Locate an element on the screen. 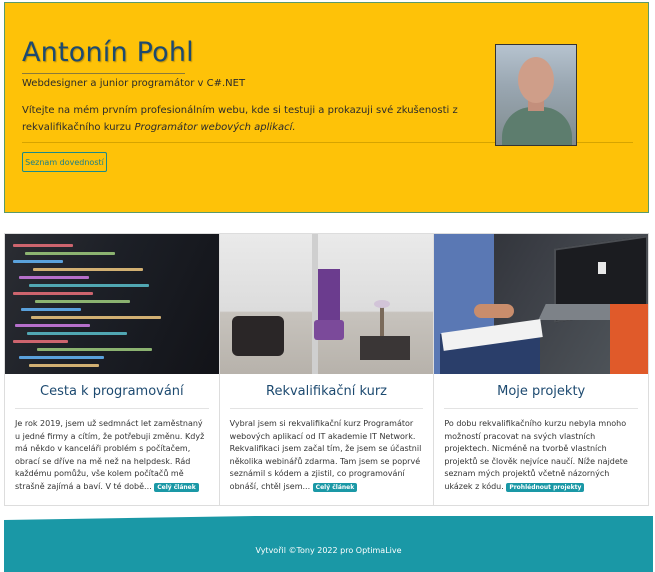 Image resolution: width=655 pixels, height=572 pixels. armchair is located at coordinates (257, 336).